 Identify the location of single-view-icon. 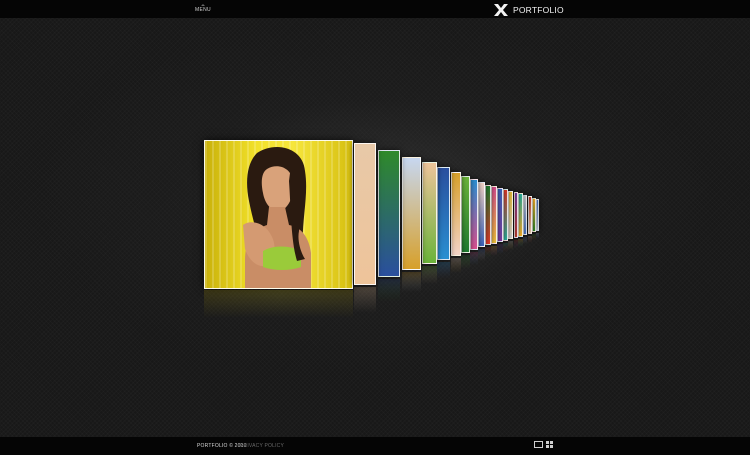
(538, 444).